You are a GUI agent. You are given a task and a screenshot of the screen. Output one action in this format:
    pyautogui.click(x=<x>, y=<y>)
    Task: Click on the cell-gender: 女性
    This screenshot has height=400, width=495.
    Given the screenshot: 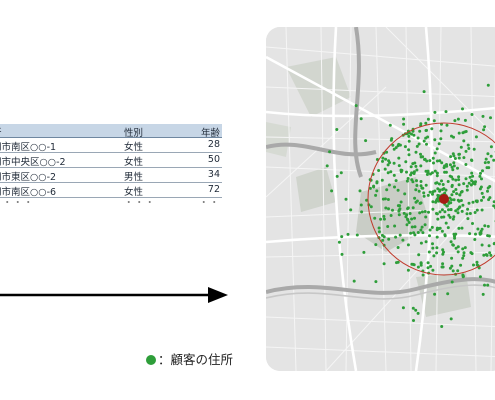 What is the action you would take?
    pyautogui.click(x=134, y=162)
    